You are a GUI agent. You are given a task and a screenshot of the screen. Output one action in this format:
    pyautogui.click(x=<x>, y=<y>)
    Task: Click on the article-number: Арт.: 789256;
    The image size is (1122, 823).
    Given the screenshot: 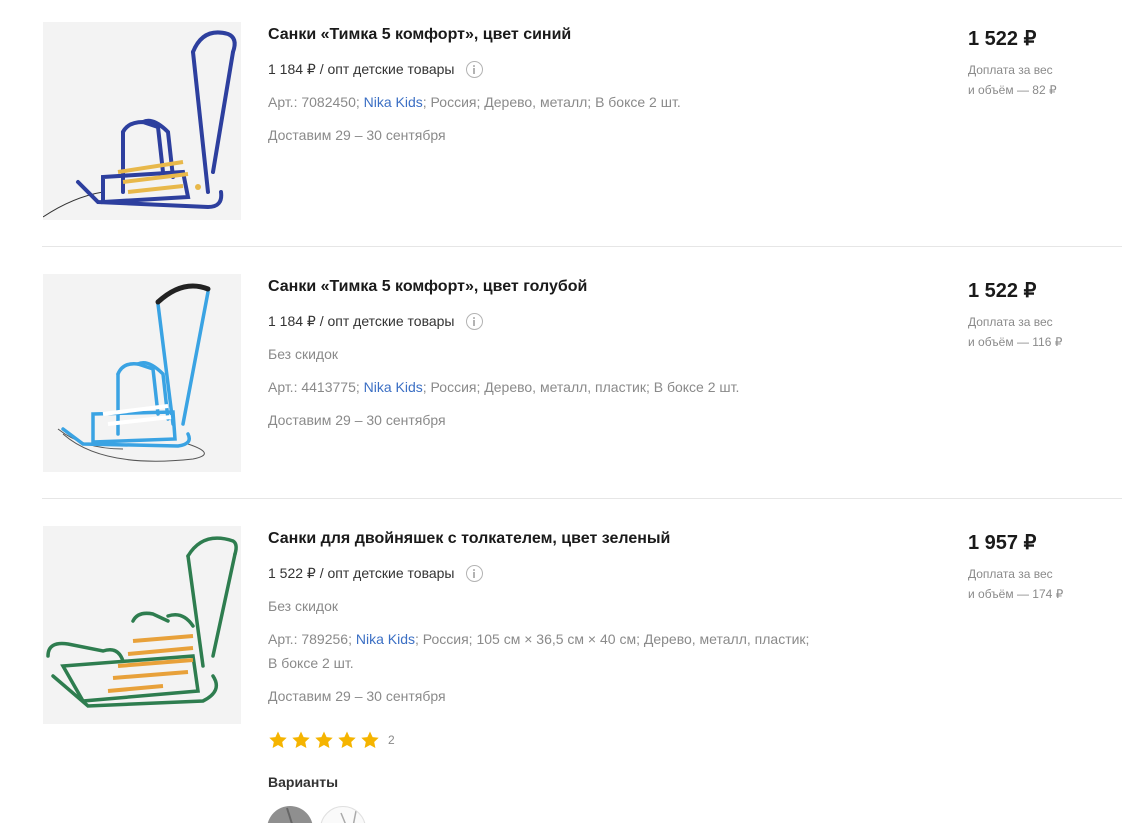 What is the action you would take?
    pyautogui.click(x=310, y=639)
    